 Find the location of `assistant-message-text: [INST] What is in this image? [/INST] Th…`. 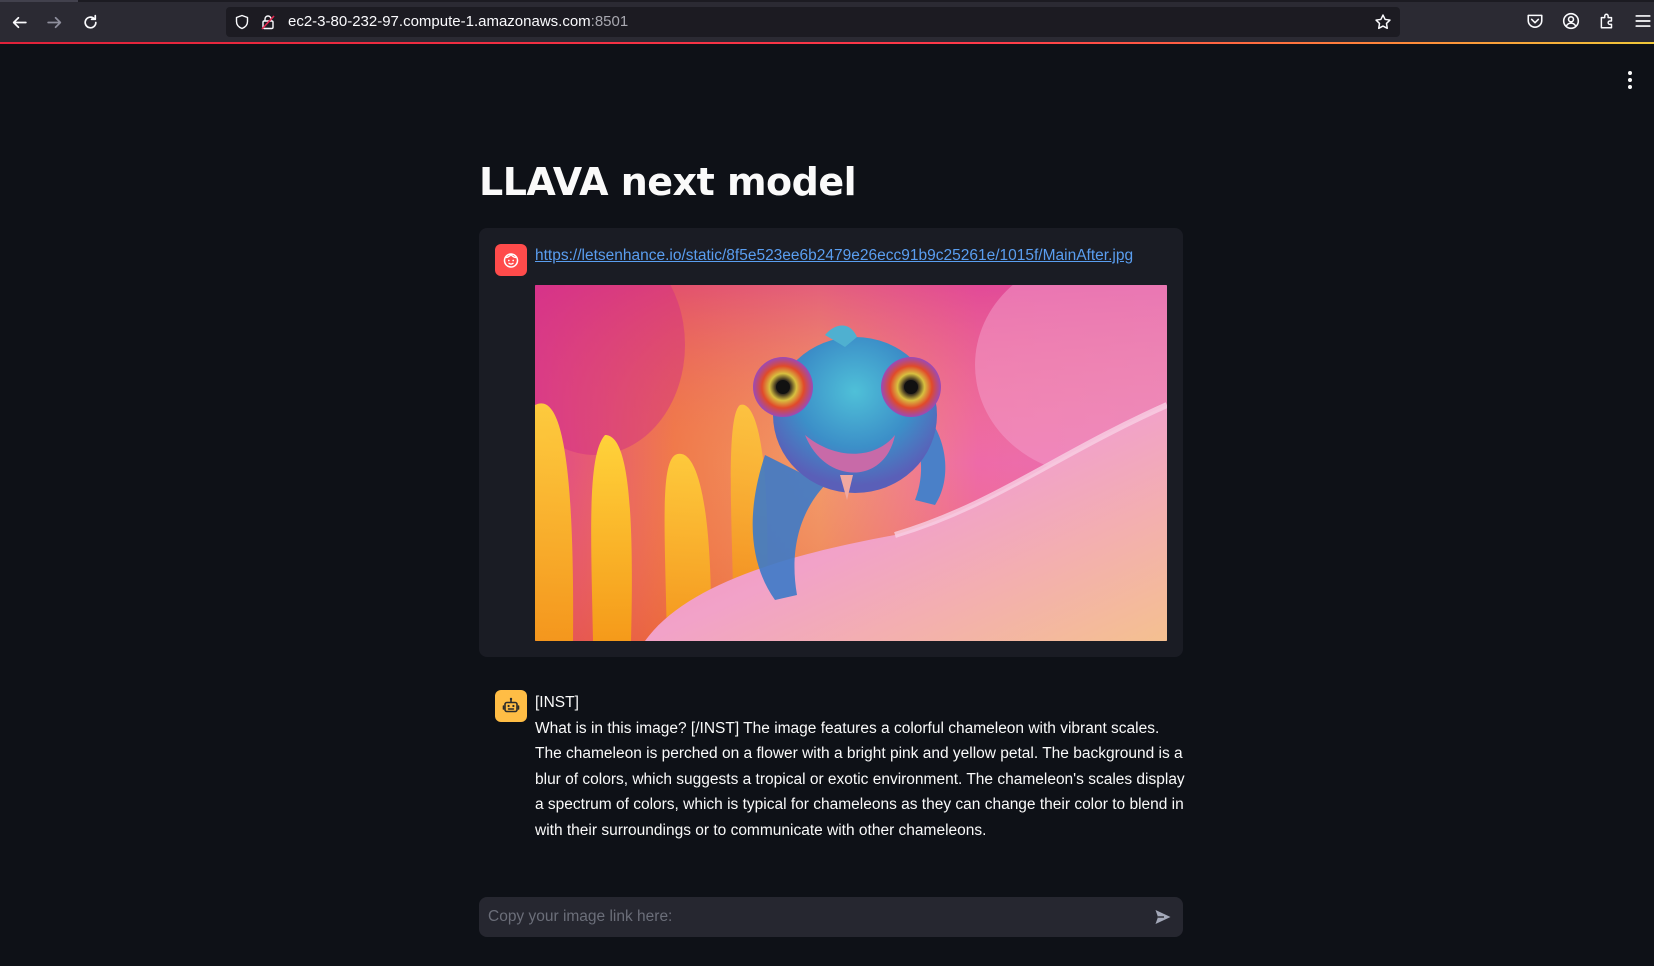

assistant-message-text: [INST] What is in this image? [/INST] Th… is located at coordinates (860, 766).